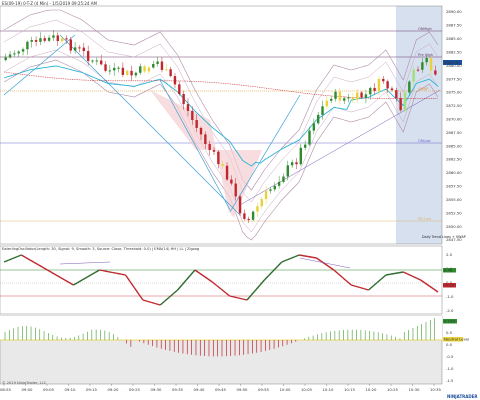 The width and height of the screenshot is (480, 400). Describe the element at coordinates (243, 389) in the screenshot. I see `time-tick-label: 09:50` at that location.